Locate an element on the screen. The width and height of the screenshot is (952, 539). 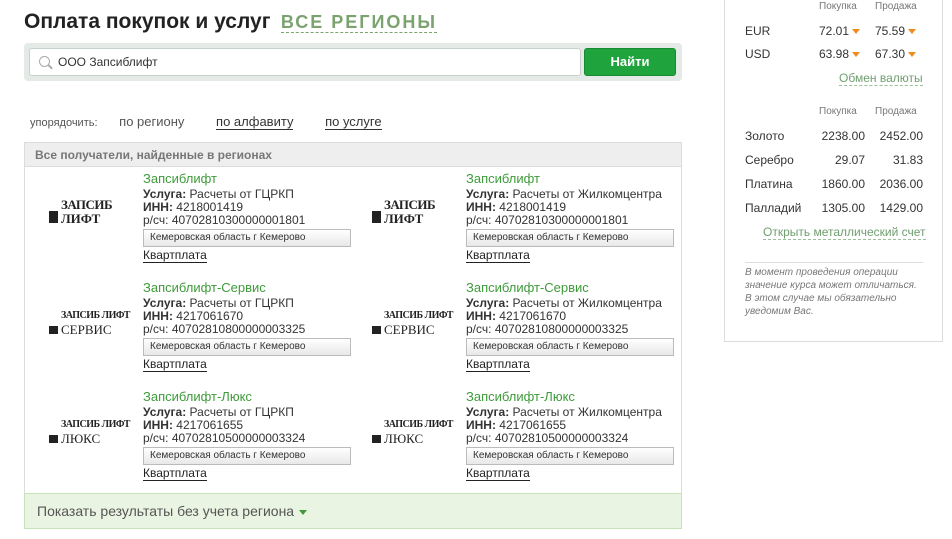
currency-sell-header: Продажа is located at coordinates (896, 6).